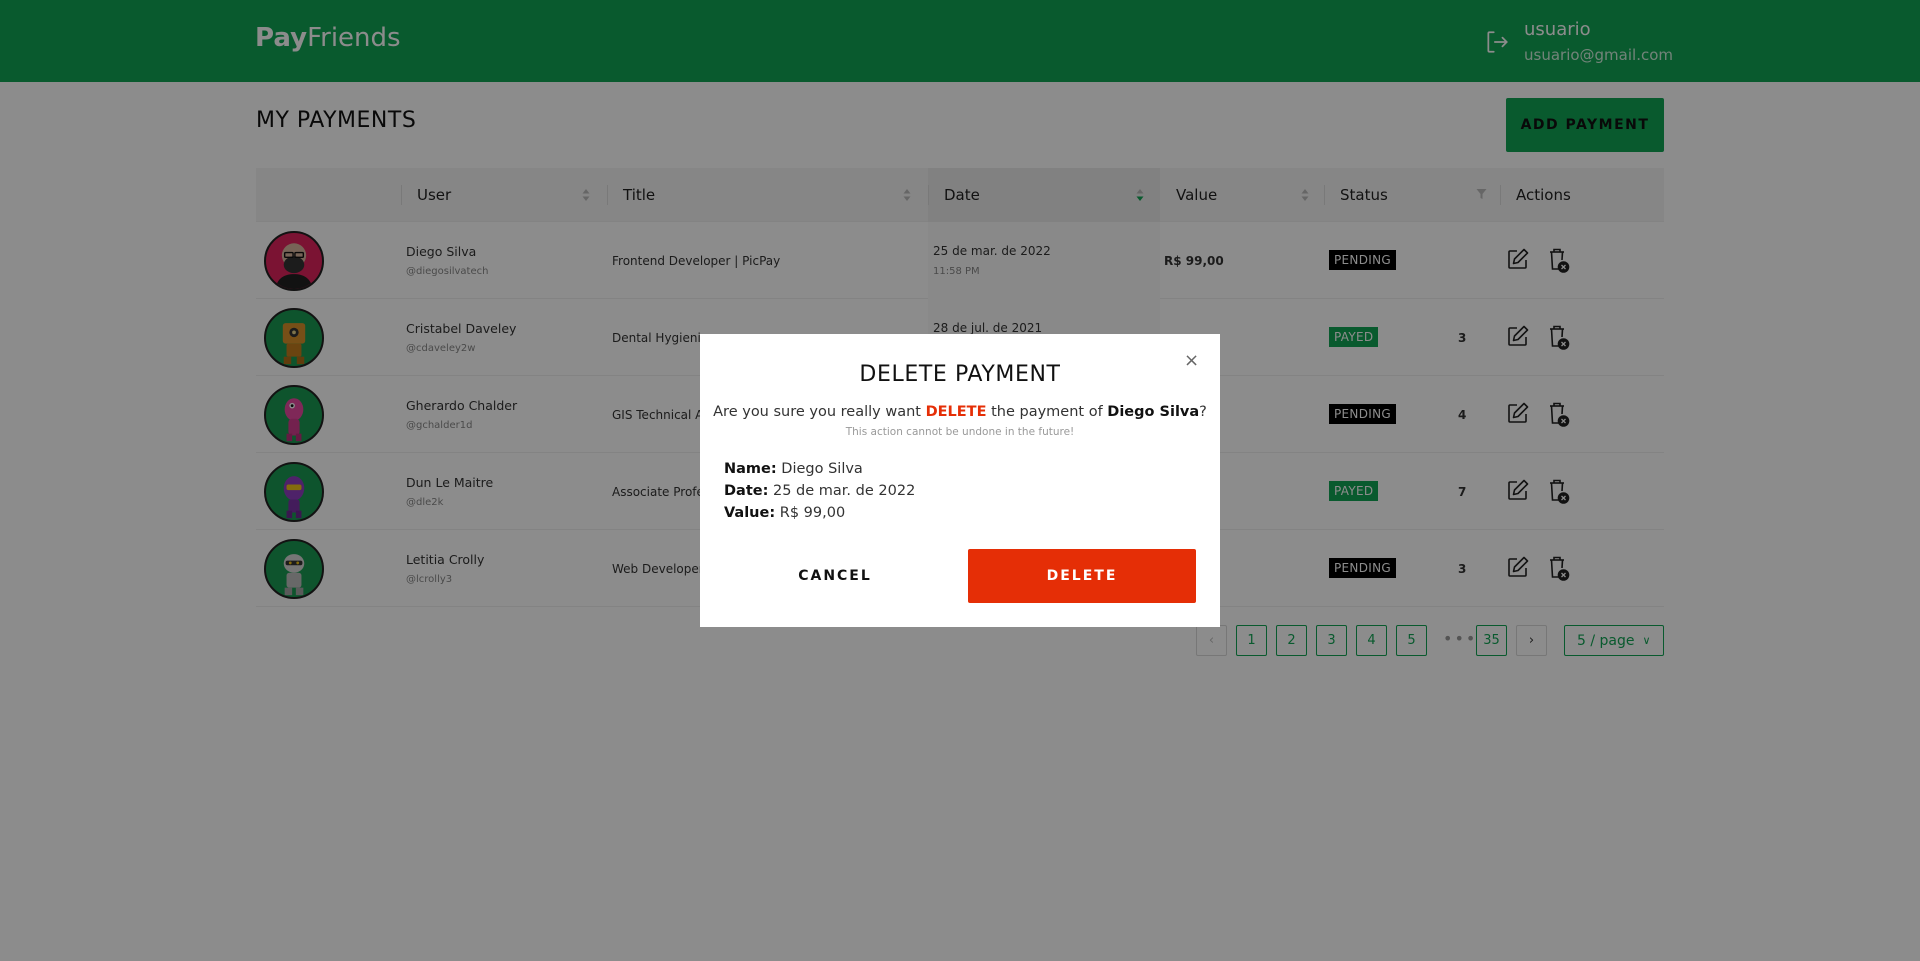 This screenshot has width=1920, height=961. Describe the element at coordinates (960, 374) in the screenshot. I see `modal-title: DELETE PAYMENT` at that location.